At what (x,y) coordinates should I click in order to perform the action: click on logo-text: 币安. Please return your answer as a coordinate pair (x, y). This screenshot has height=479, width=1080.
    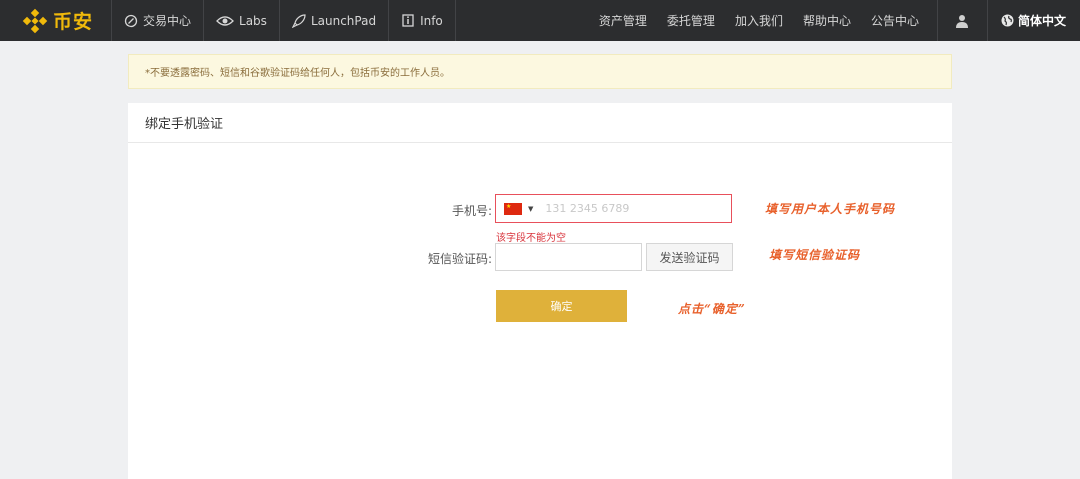
    Looking at the image, I should click on (73, 22).